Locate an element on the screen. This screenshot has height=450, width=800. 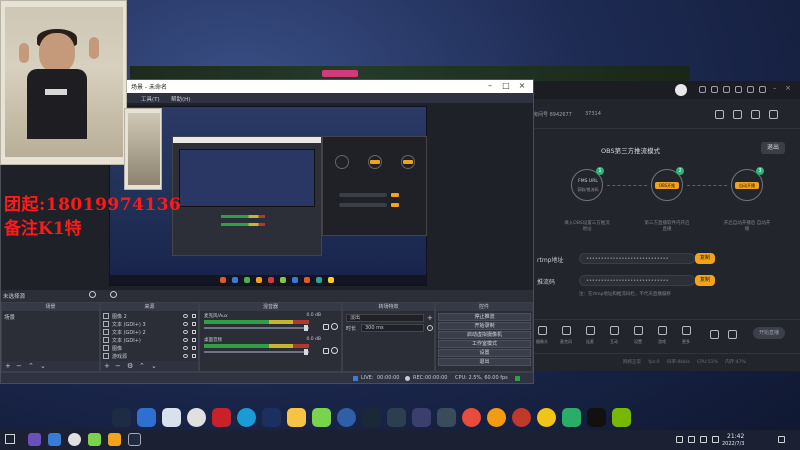
menu-icon is located at coordinates (762, 89).